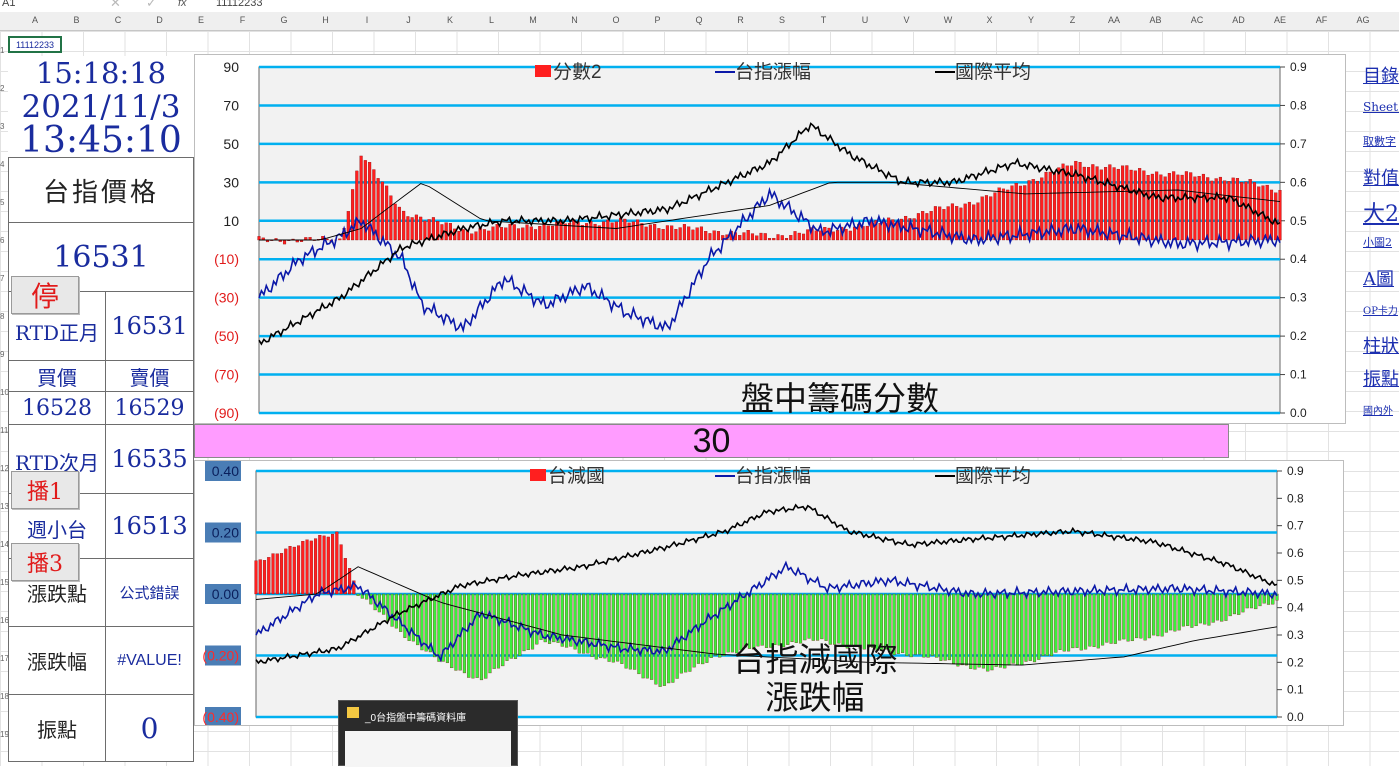 This screenshot has height=767, width=1399. I want to click on legend-label: 國際平均, so click(993, 476).